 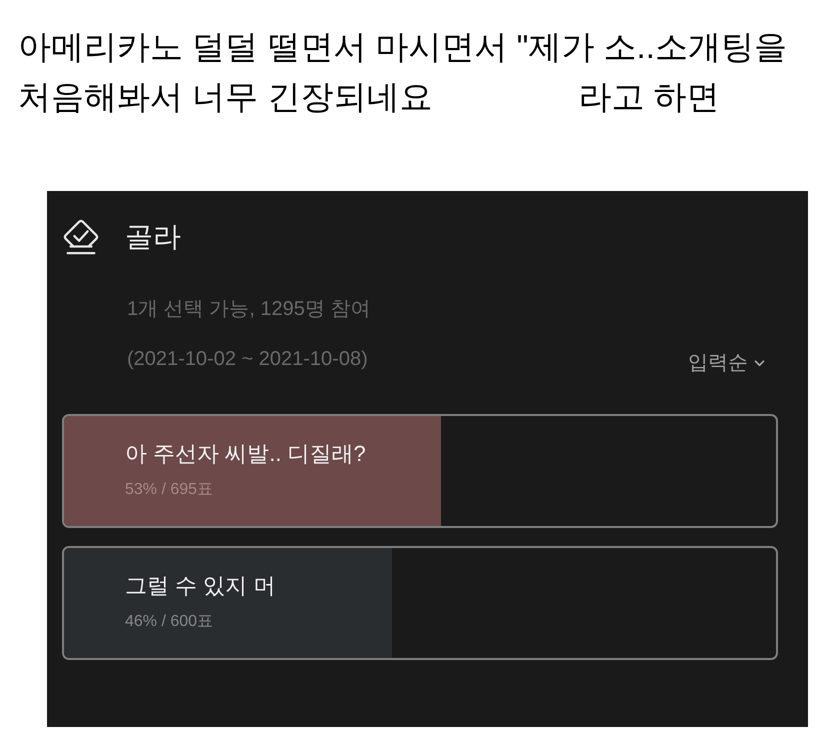 I want to click on caption-text: 처음해봐서 너무 긴장되네요, so click(x=225, y=97).